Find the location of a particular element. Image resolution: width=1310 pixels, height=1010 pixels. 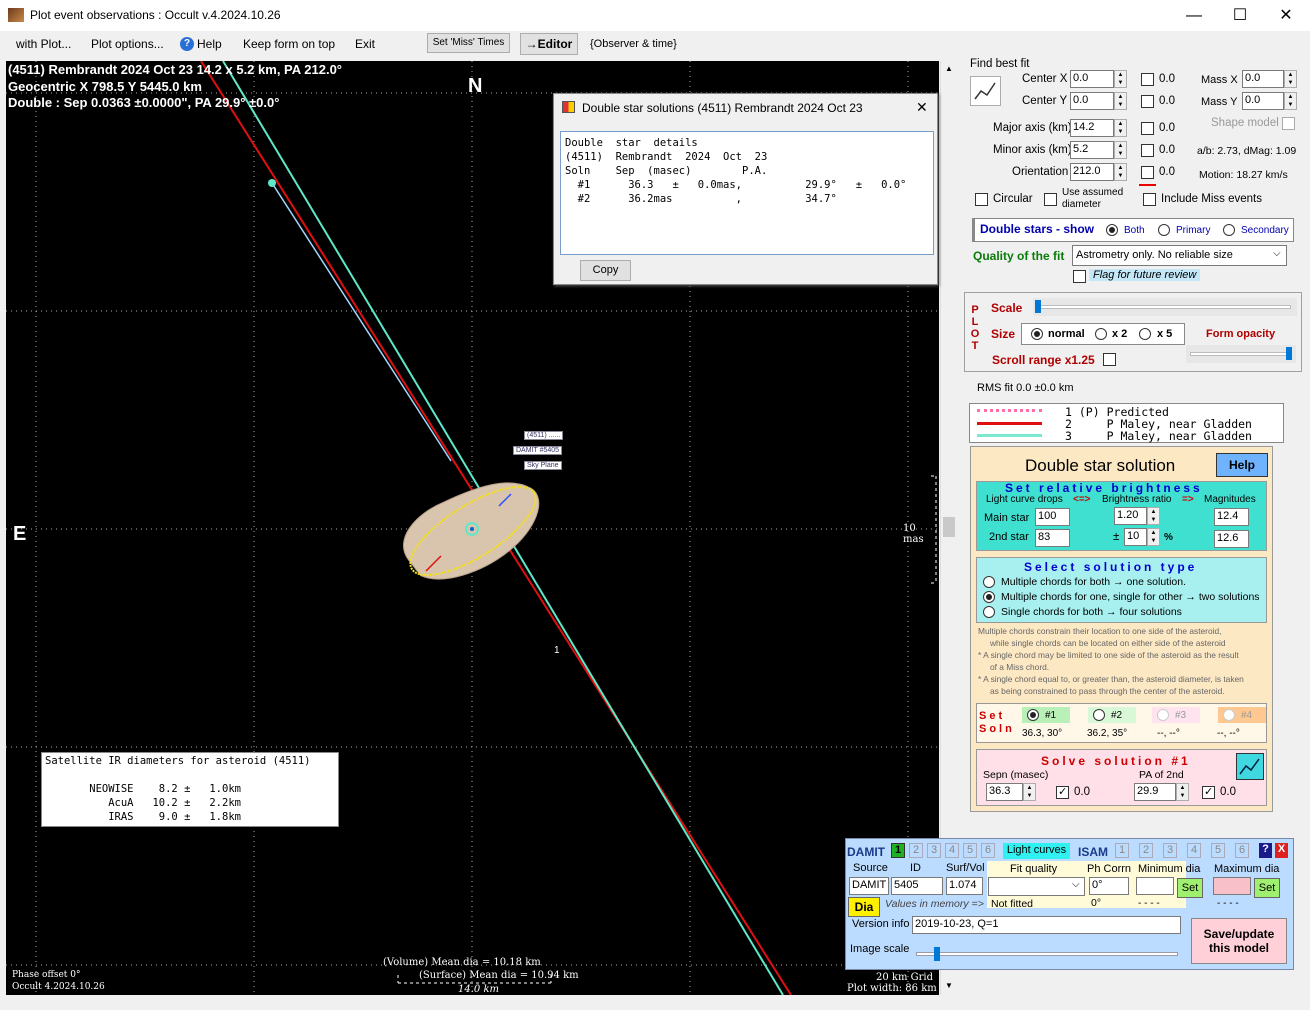

image-scale-thumb is located at coordinates (937, 954).